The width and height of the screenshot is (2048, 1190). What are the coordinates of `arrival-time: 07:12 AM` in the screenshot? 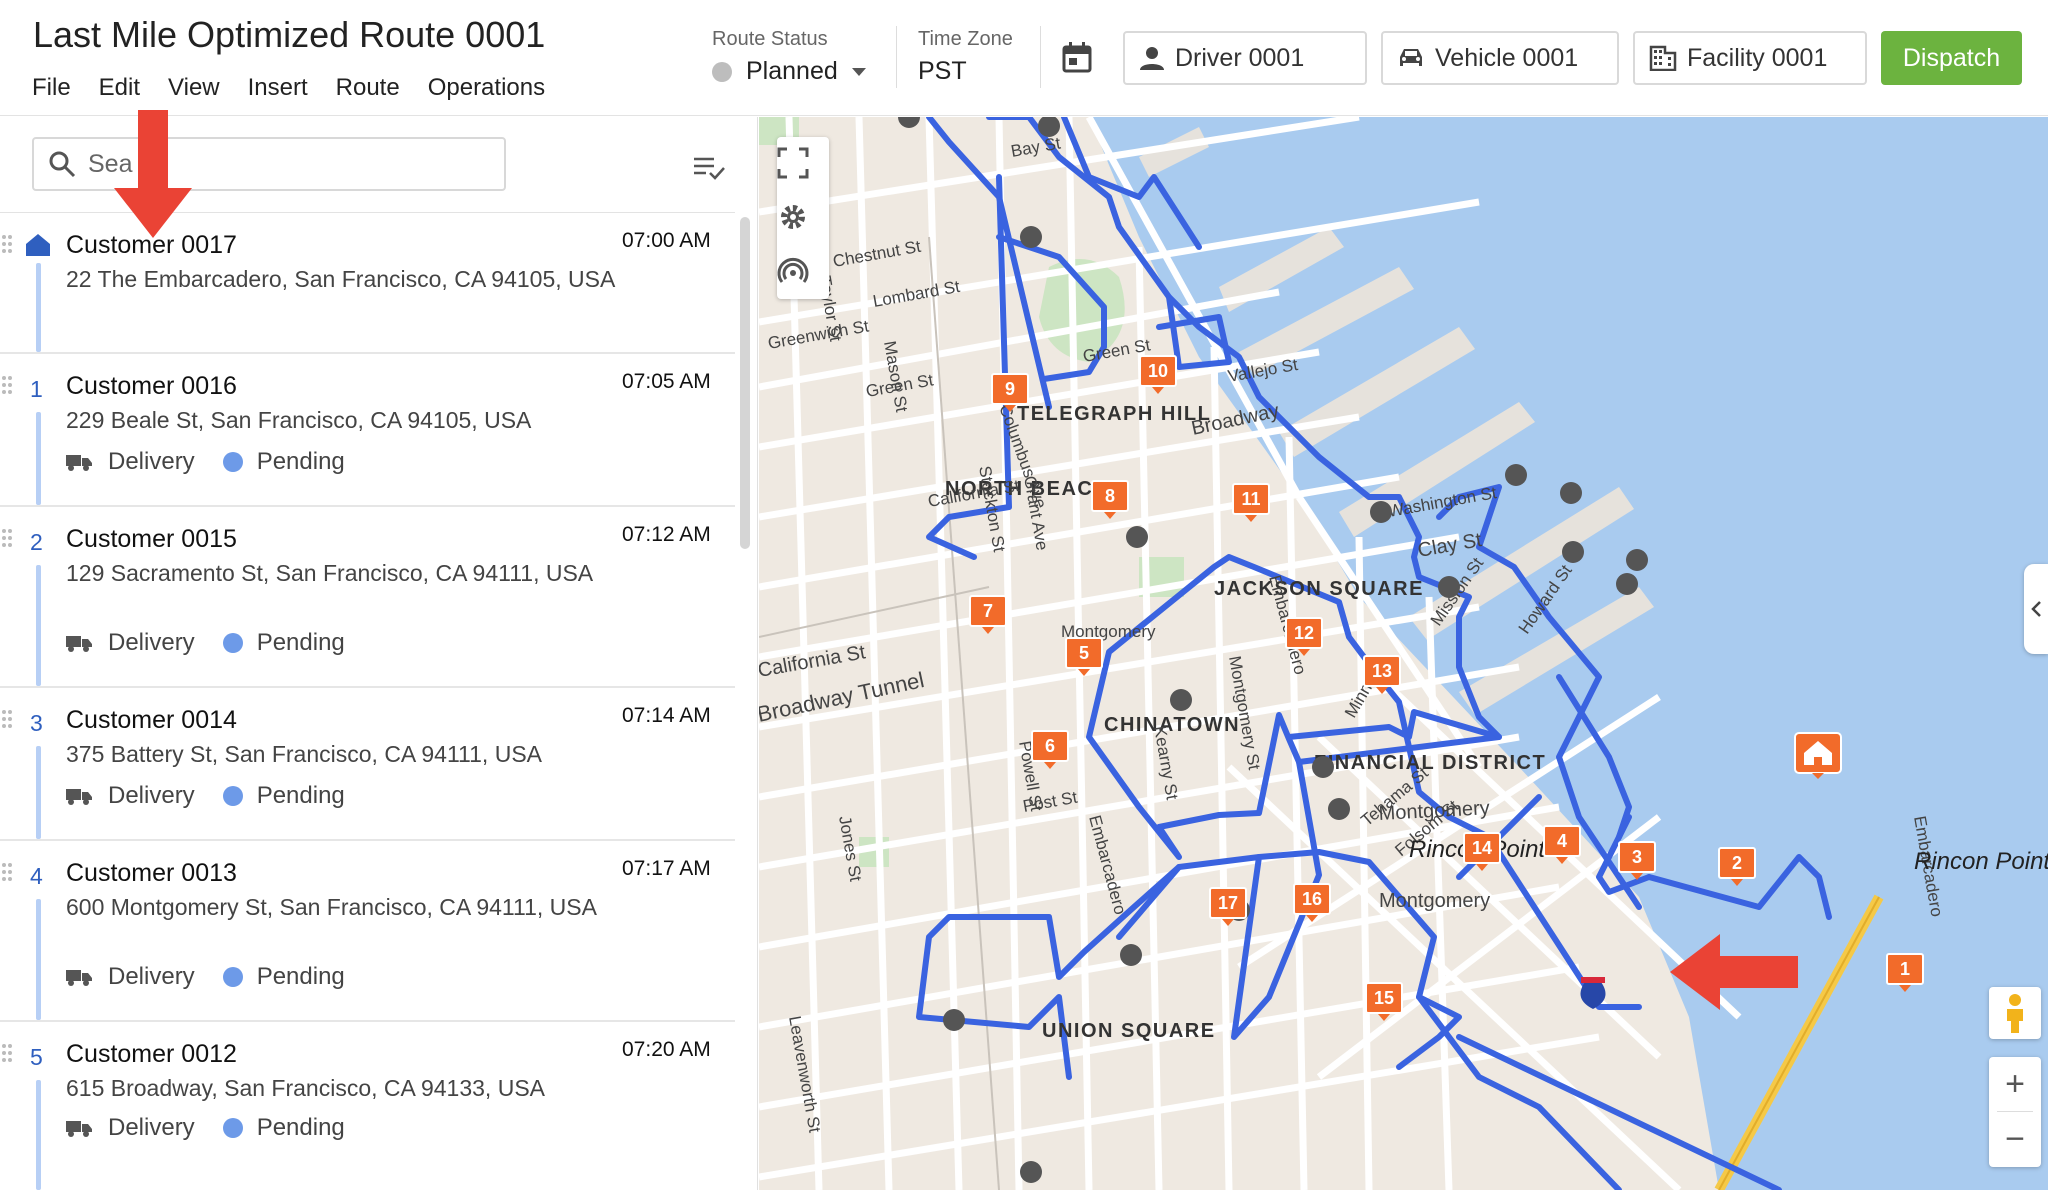 It's located at (666, 534).